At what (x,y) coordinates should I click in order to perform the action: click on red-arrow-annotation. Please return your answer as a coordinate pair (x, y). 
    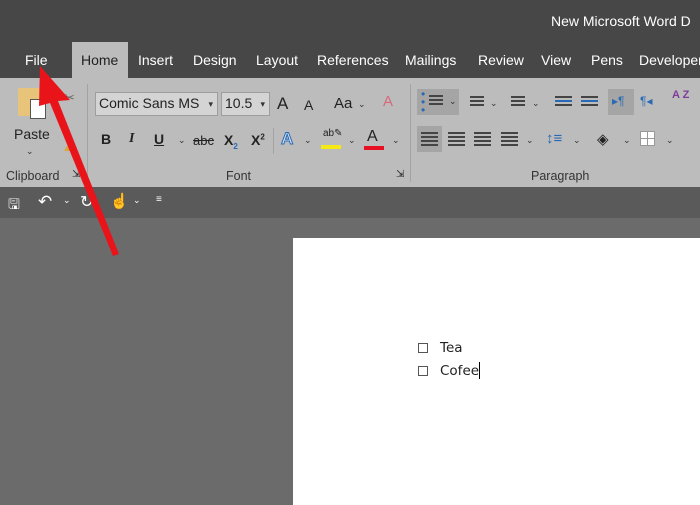
    Looking at the image, I should click on (79, 161).